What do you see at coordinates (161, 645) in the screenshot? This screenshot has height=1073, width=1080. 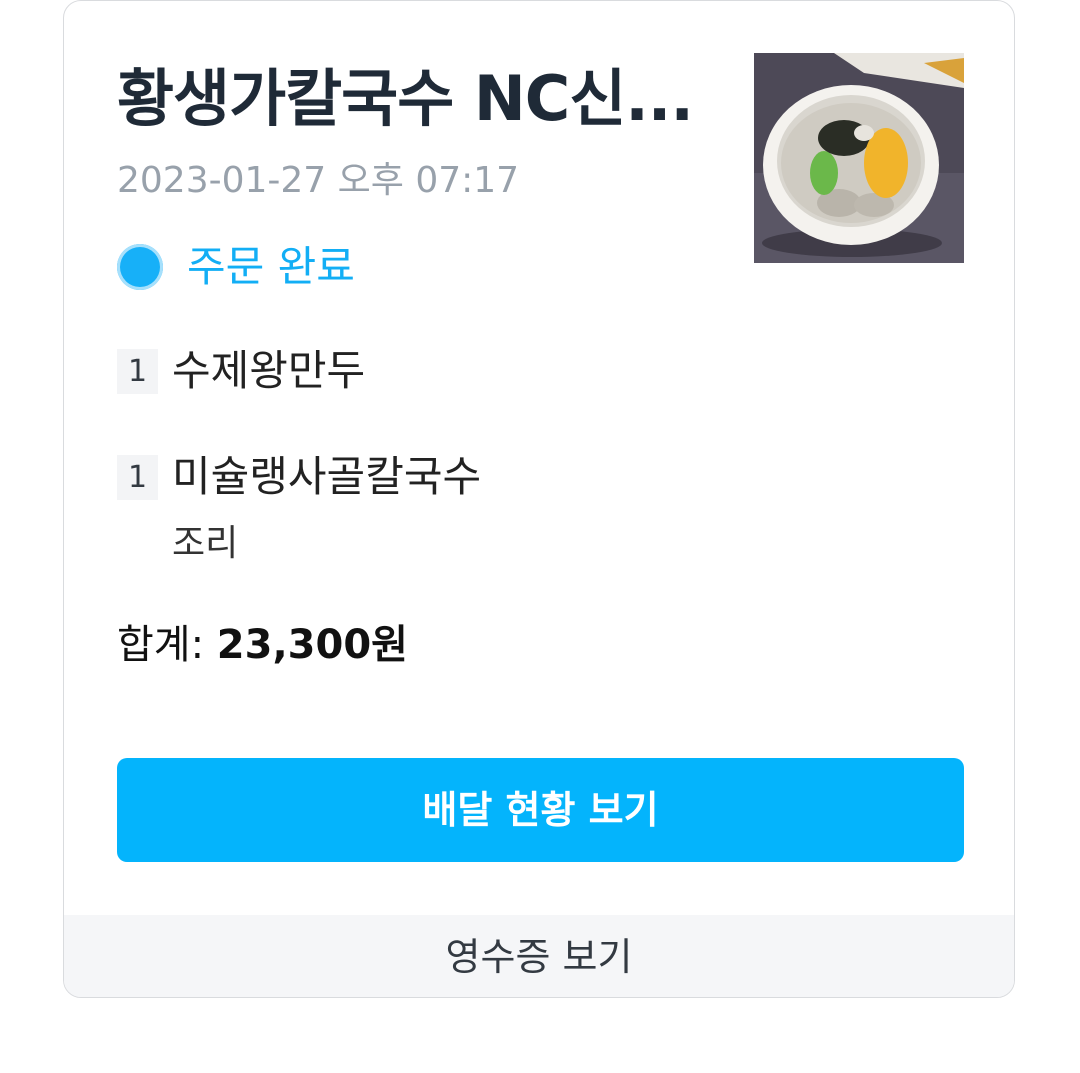 I see `total-label: 합계:` at bounding box center [161, 645].